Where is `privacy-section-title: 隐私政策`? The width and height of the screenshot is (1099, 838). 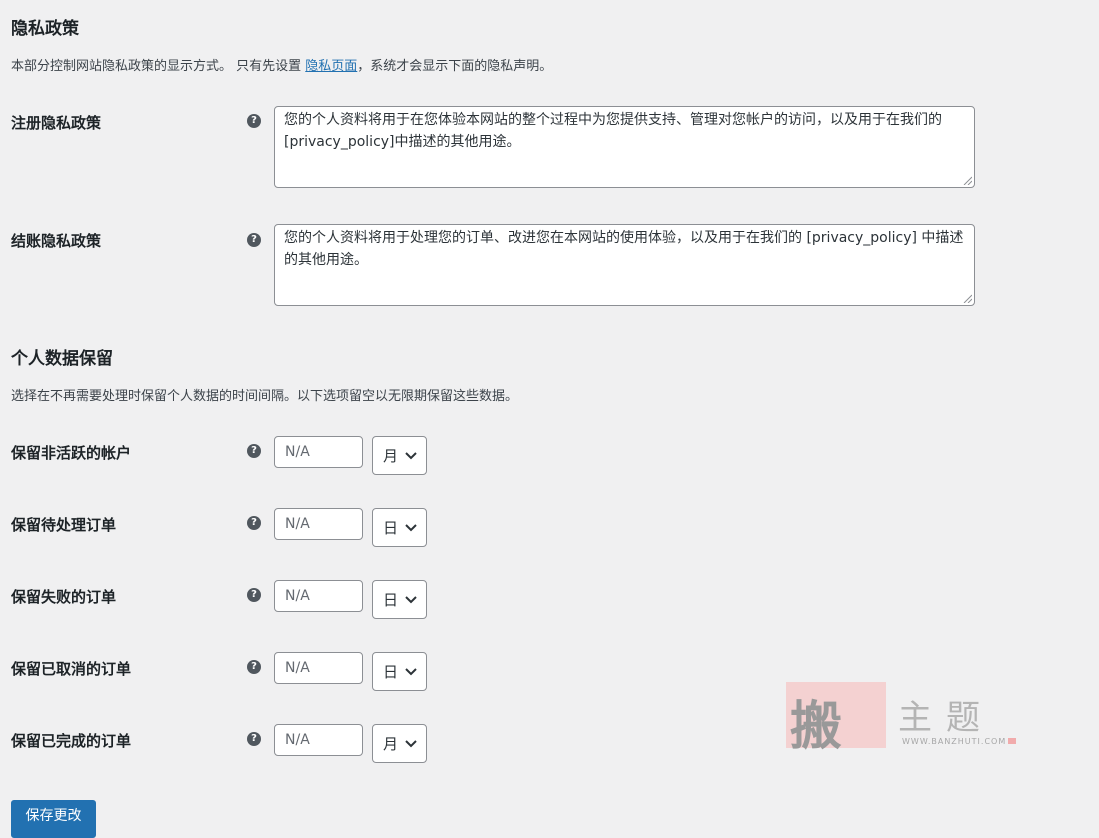 privacy-section-title: 隐私政策 is located at coordinates (45, 29).